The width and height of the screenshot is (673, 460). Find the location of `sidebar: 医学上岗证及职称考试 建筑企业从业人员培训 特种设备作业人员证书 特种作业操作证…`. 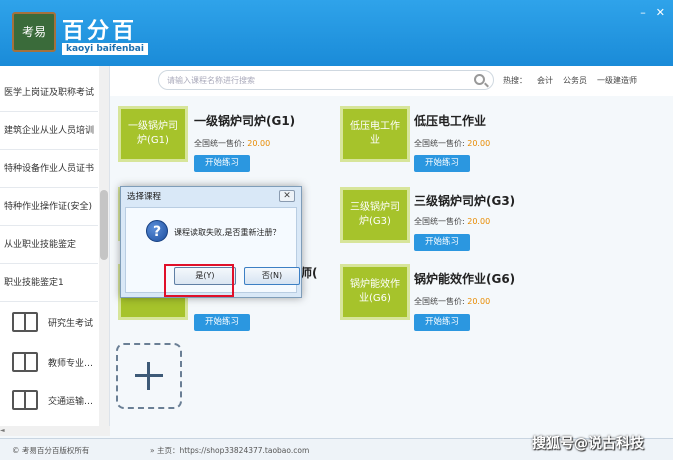

sidebar: 医学上岗证及职称考试 建筑企业从业人员培训 特种设备作业人员证书 特种作业操作证… is located at coordinates (55, 248).